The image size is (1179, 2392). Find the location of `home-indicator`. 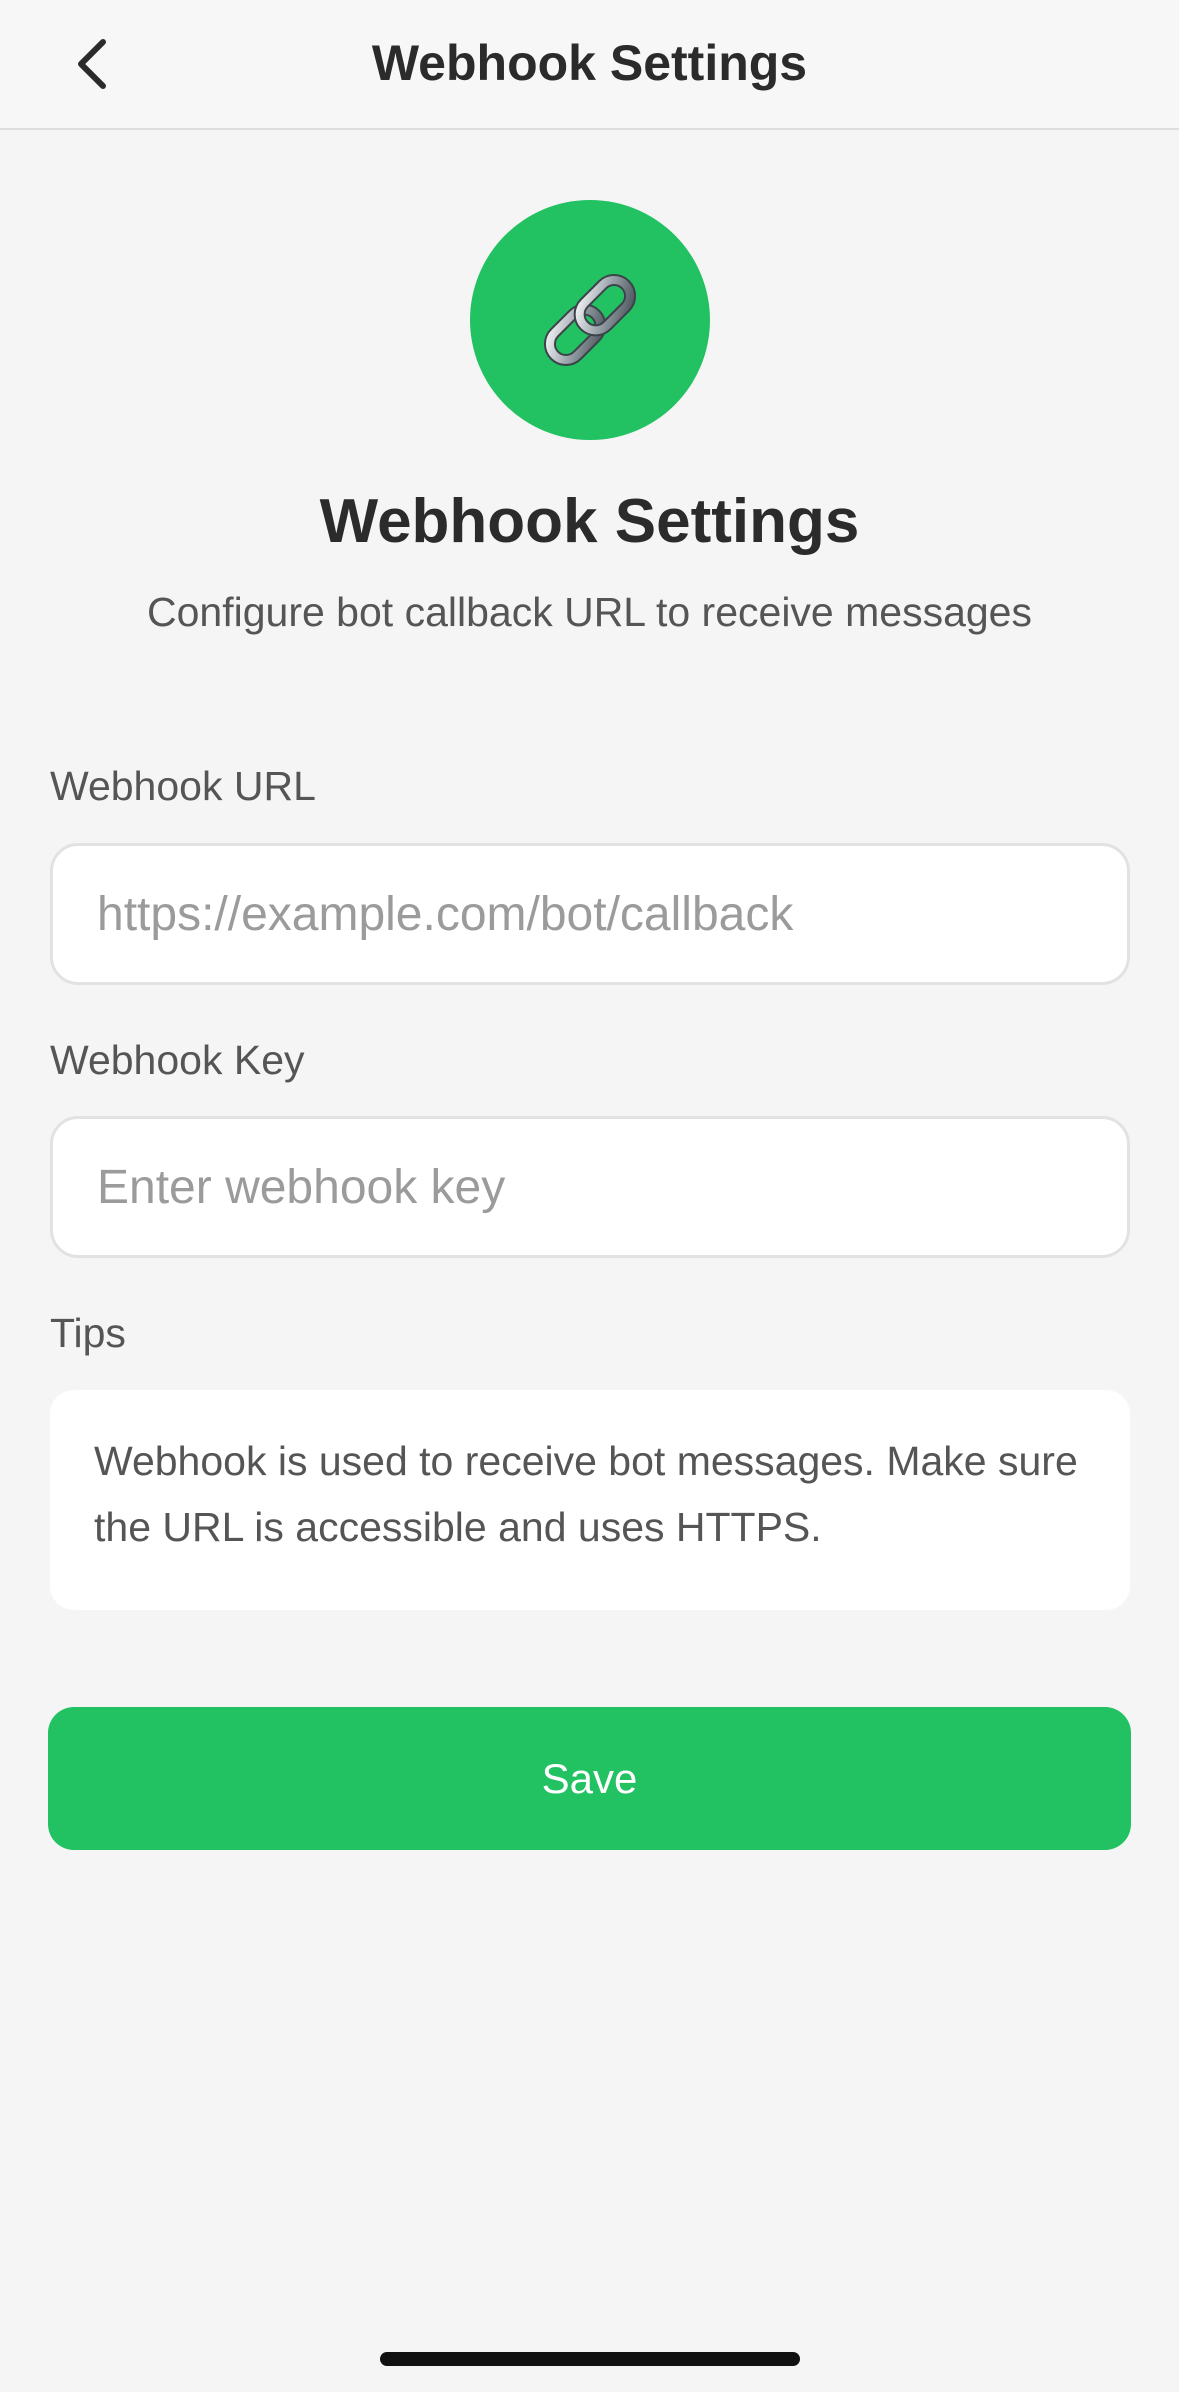

home-indicator is located at coordinates (590, 2359).